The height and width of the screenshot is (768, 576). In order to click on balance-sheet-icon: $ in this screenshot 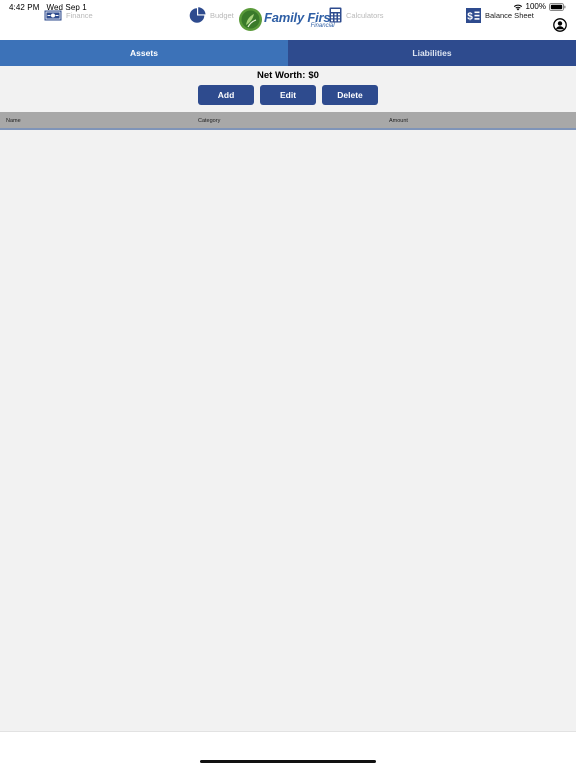, I will do `click(473, 15)`.